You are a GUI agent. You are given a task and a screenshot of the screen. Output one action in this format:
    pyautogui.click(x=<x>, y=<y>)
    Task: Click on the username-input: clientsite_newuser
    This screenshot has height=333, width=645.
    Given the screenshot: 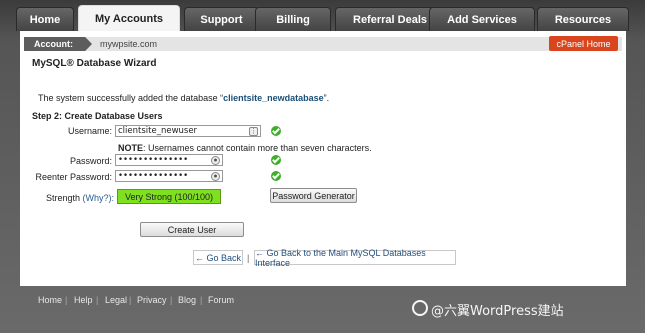 What is the action you would take?
    pyautogui.click(x=188, y=131)
    